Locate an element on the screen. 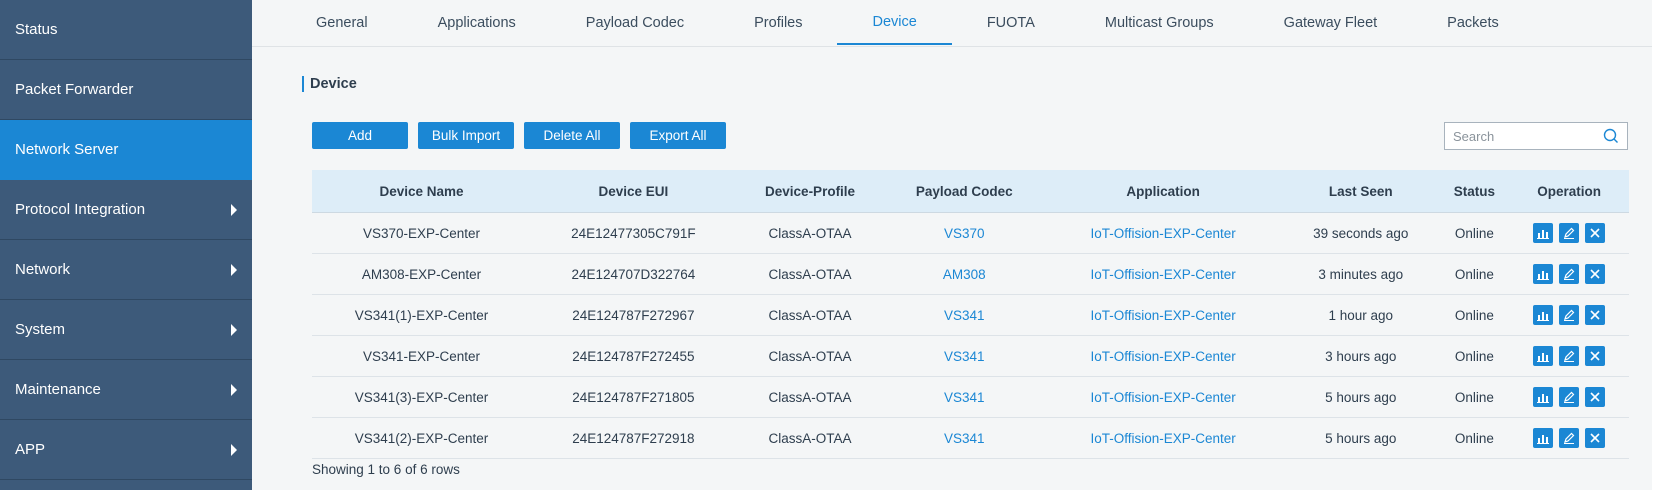 This screenshot has height=490, width=1660. payload-codec-link: AM308 is located at coordinates (964, 274).